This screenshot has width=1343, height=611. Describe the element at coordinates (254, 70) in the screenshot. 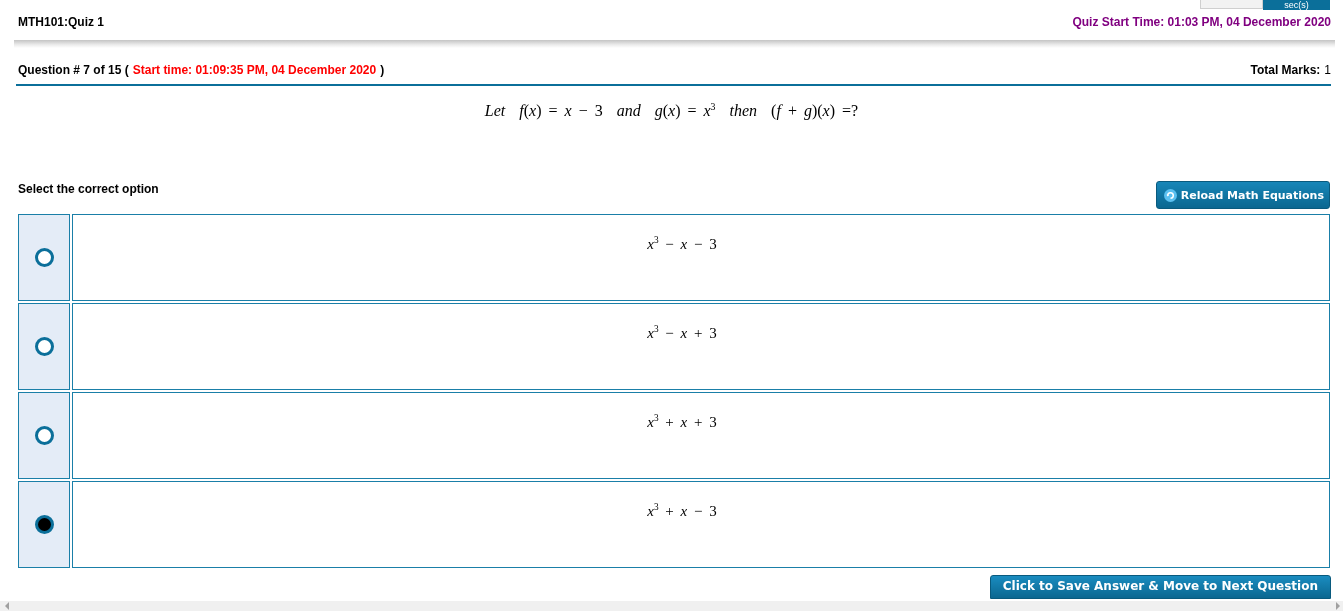

I see `question-start-time: Start time: 01:09:35 PM, 04 December 2020` at that location.